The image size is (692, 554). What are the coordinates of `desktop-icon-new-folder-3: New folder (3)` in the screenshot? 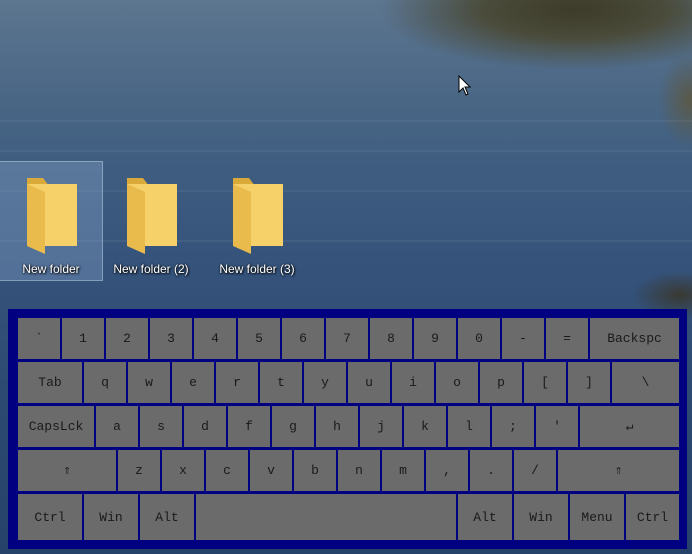 It's located at (257, 221).